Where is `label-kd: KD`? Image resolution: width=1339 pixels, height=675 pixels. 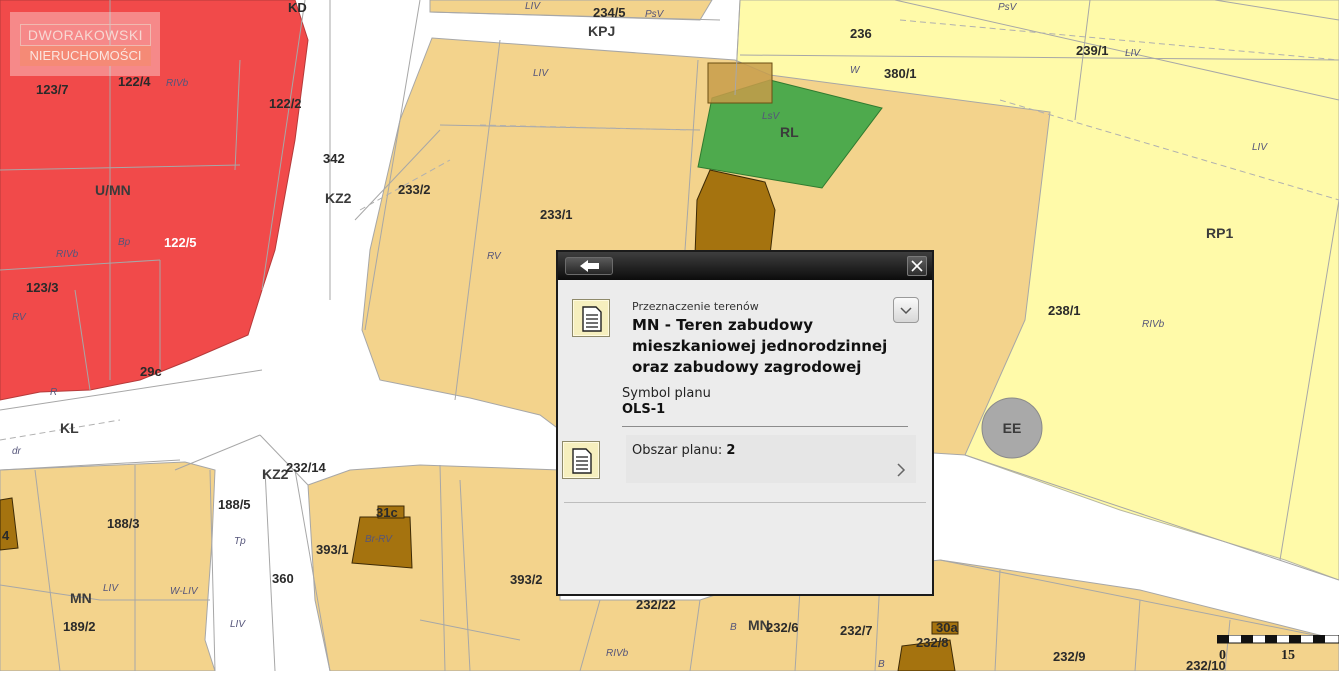 label-kd: KD is located at coordinates (297, 7).